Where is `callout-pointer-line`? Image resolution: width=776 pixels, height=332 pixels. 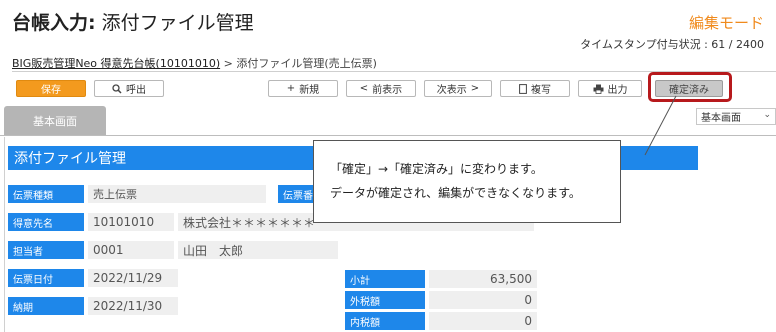
callout-pointer-line is located at coordinates (660, 125).